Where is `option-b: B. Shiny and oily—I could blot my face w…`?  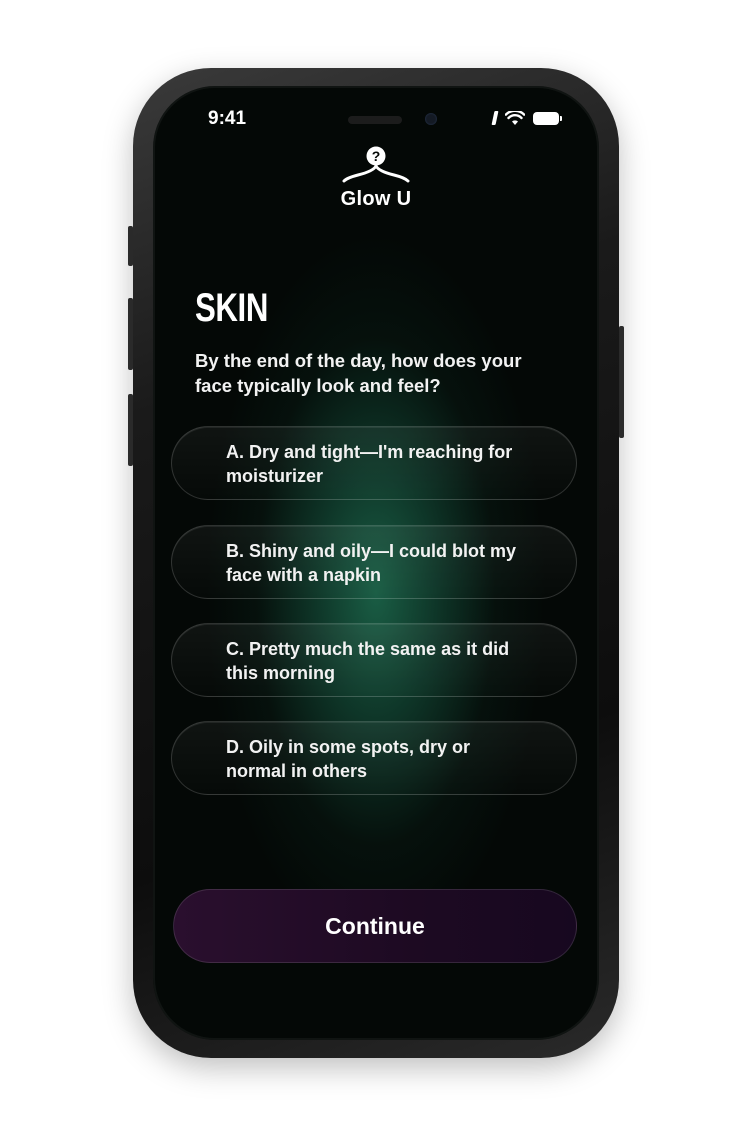
option-b: B. Shiny and oily—I could blot my face w… is located at coordinates (374, 562).